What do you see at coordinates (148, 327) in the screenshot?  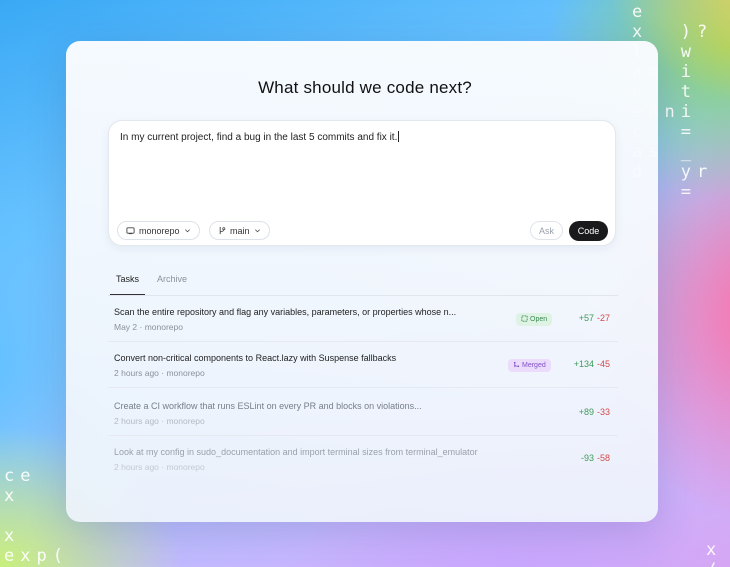 I see `task-meta: May 2 · monorepo` at bounding box center [148, 327].